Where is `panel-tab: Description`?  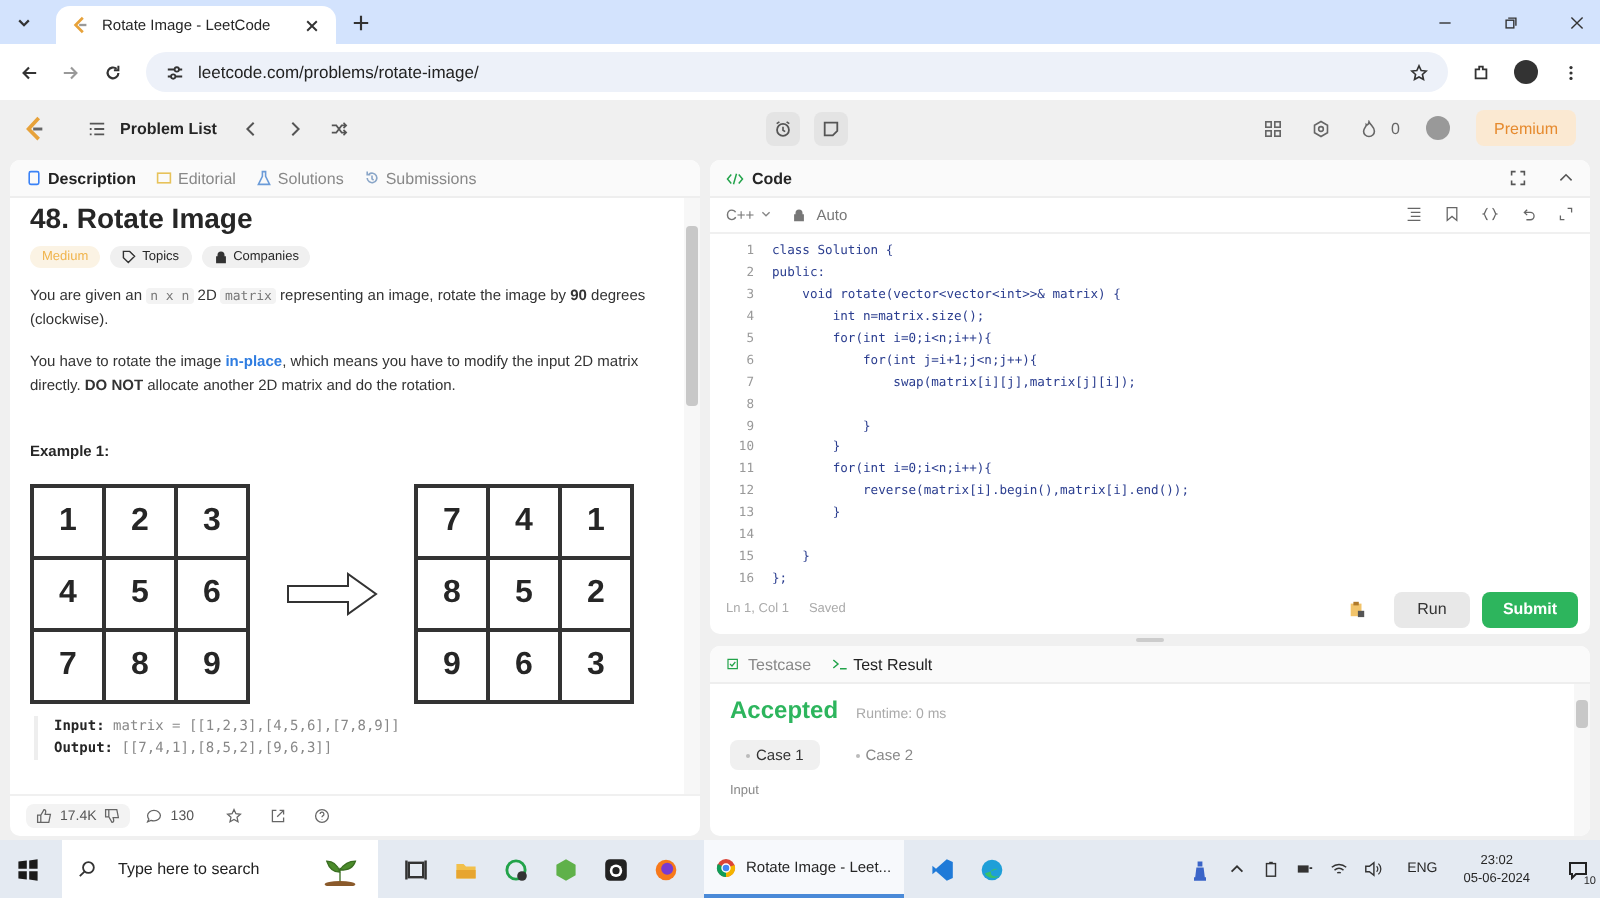 panel-tab: Description is located at coordinates (81, 178).